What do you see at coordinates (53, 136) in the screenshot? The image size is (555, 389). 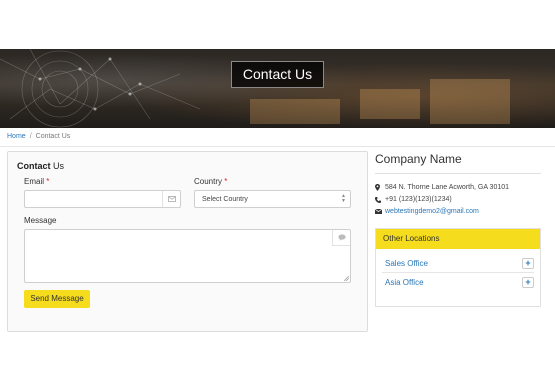 I see `breadcrumb-current: Contact Us` at bounding box center [53, 136].